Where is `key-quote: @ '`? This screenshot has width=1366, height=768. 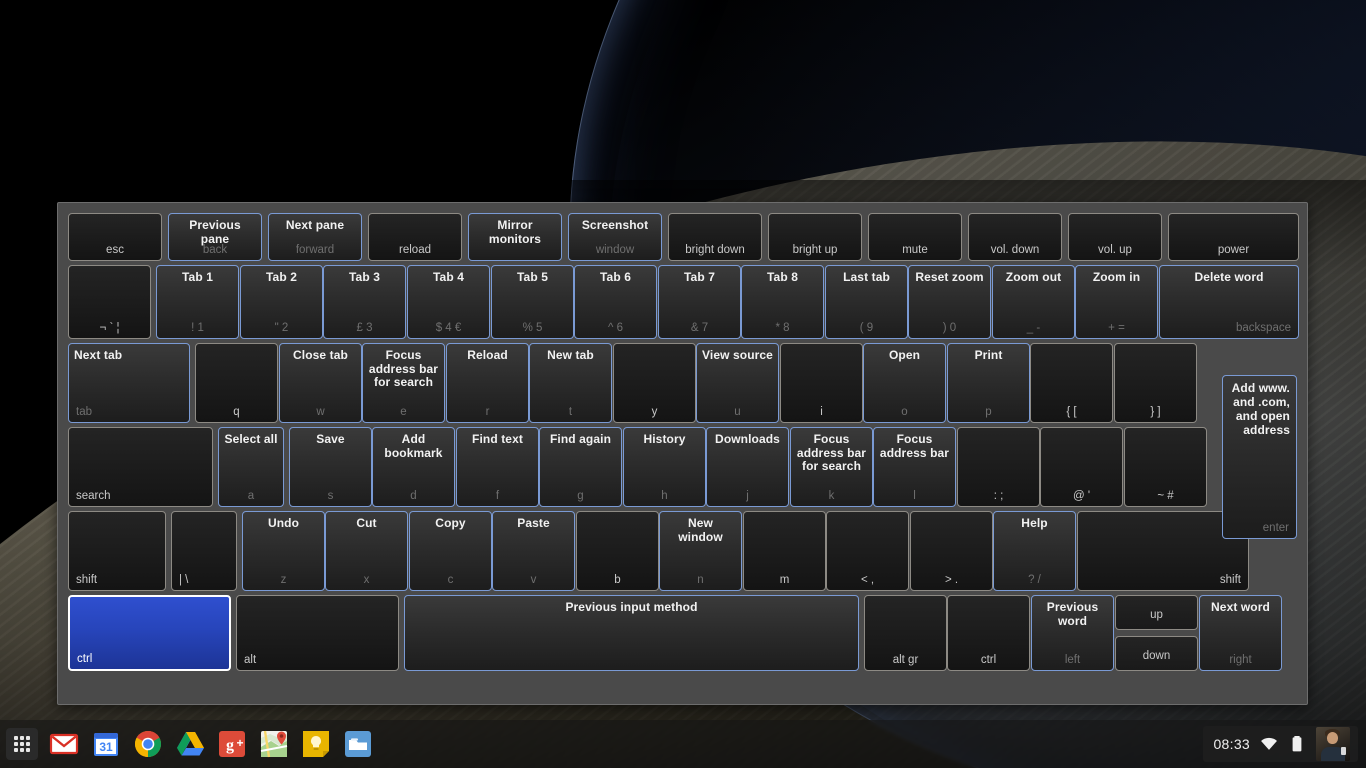
key-quote: @ ' is located at coordinates (1081, 467).